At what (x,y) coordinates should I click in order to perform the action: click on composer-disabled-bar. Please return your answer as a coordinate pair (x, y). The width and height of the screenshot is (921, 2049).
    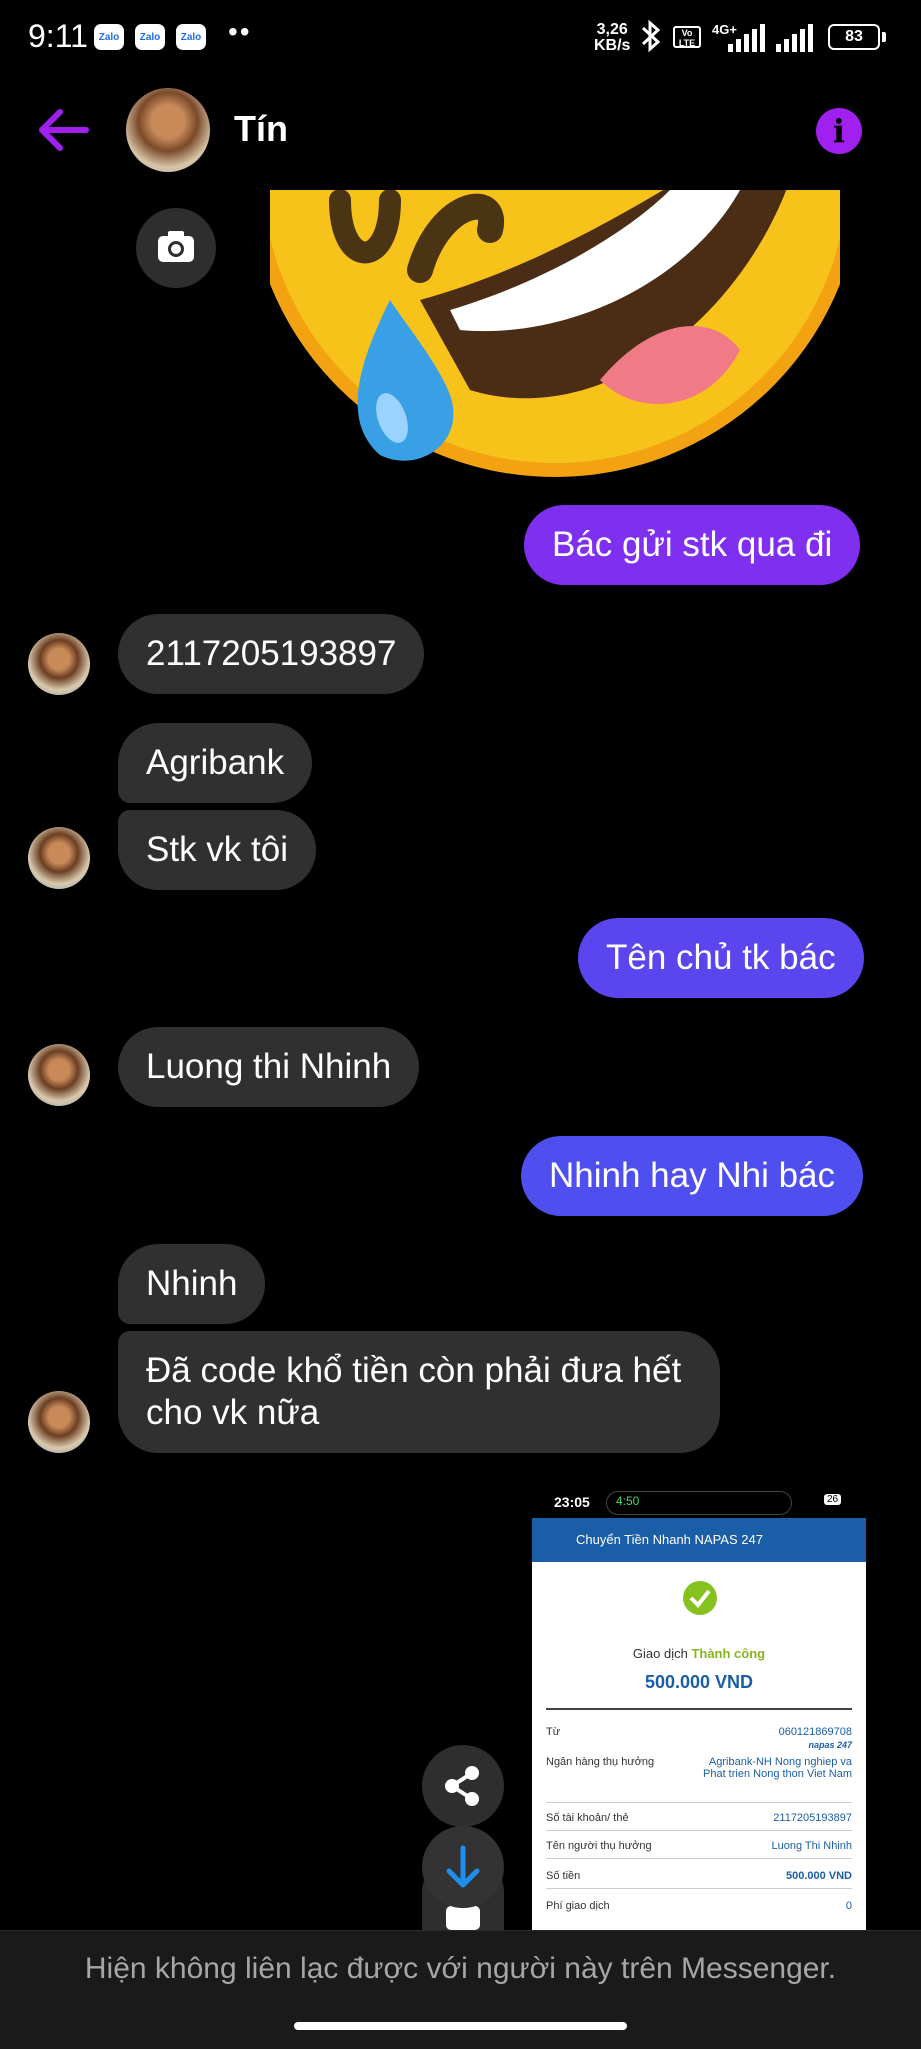
    Looking at the image, I should click on (460, 1989).